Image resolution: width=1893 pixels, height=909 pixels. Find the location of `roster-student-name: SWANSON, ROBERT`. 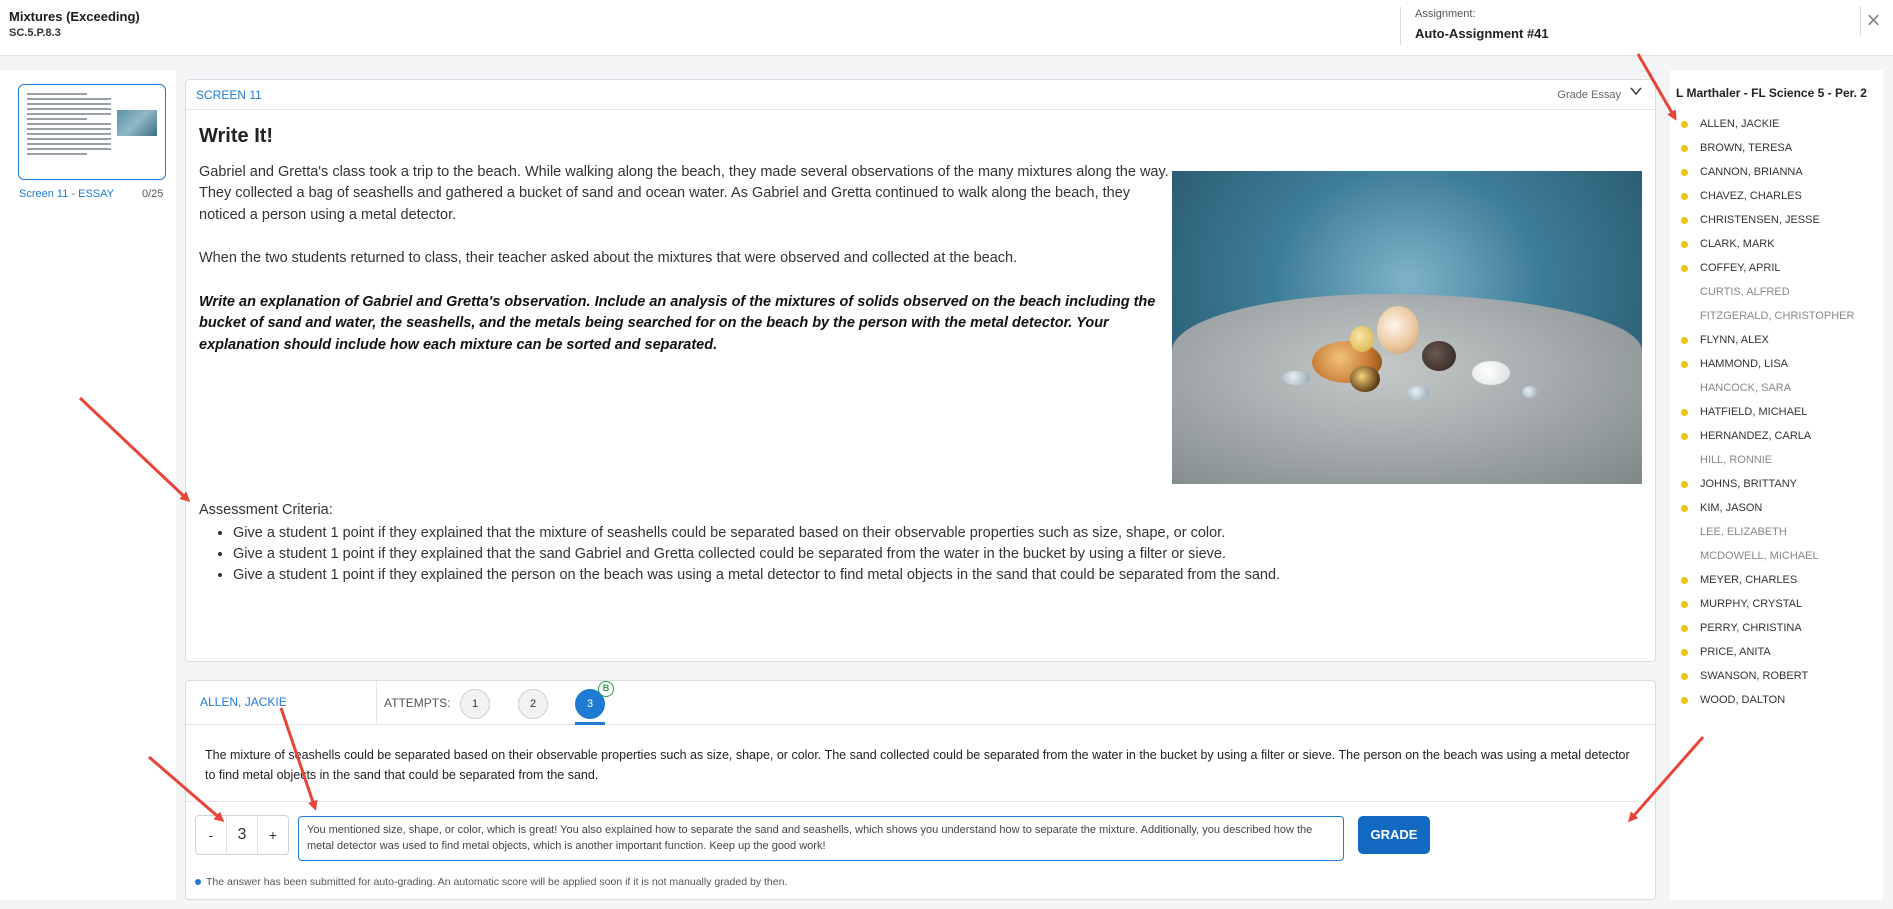

roster-student-name: SWANSON, ROBERT is located at coordinates (1754, 676).